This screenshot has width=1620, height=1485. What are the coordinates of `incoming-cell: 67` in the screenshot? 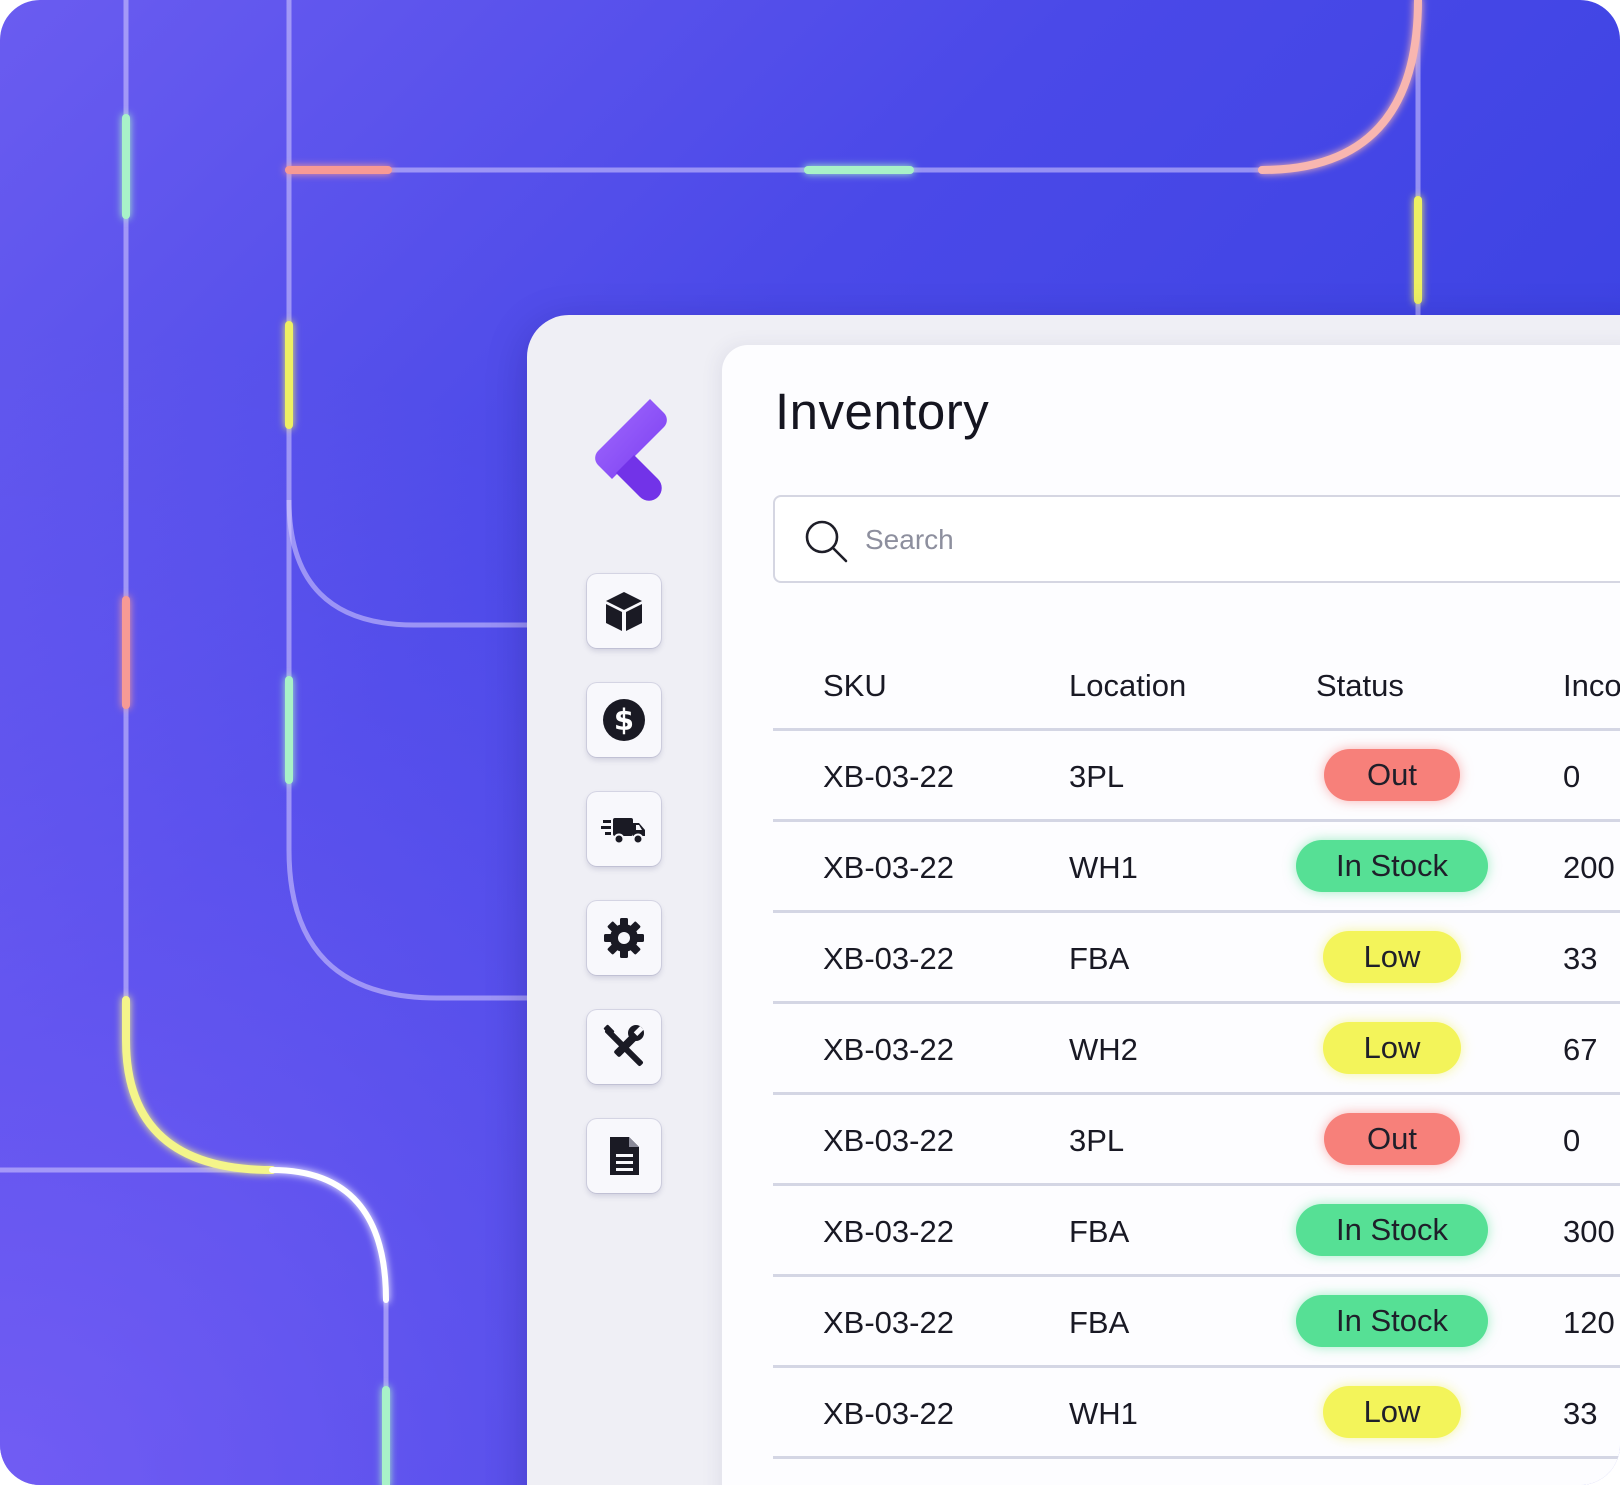 It's located at (1580, 1049).